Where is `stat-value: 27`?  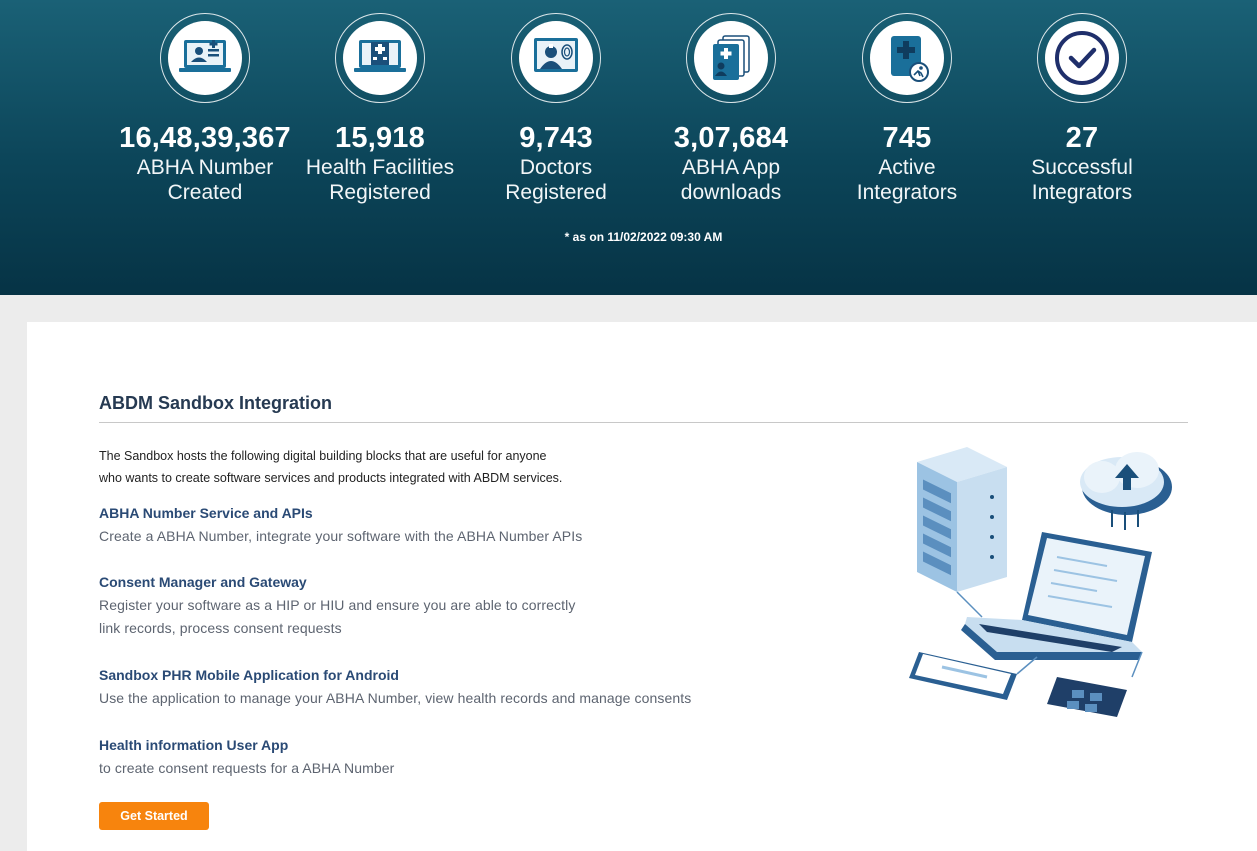 stat-value: 27 is located at coordinates (1082, 138).